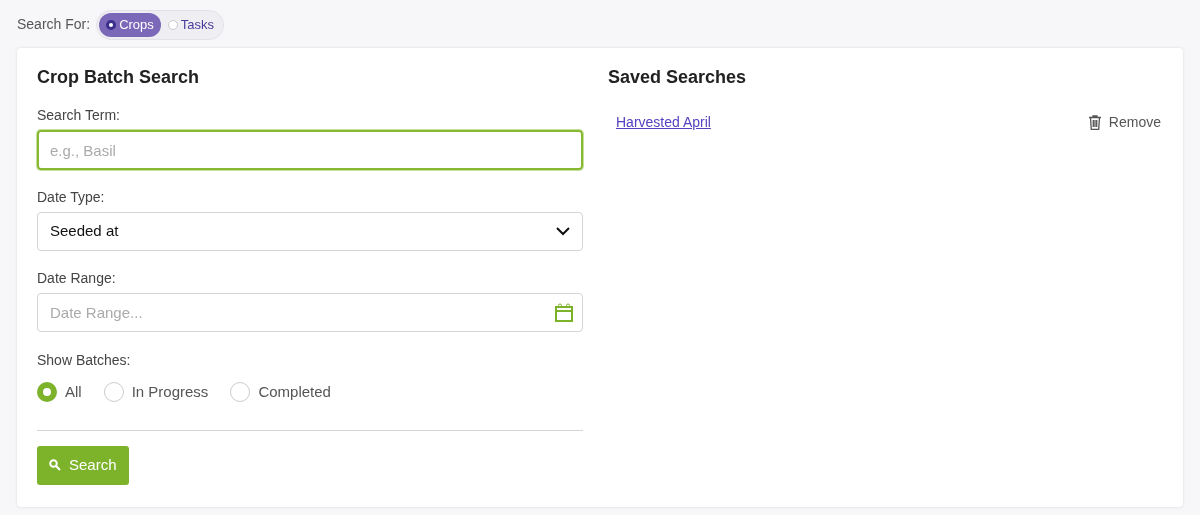 This screenshot has height=515, width=1200. I want to click on field-label: Date Range:, so click(77, 278).